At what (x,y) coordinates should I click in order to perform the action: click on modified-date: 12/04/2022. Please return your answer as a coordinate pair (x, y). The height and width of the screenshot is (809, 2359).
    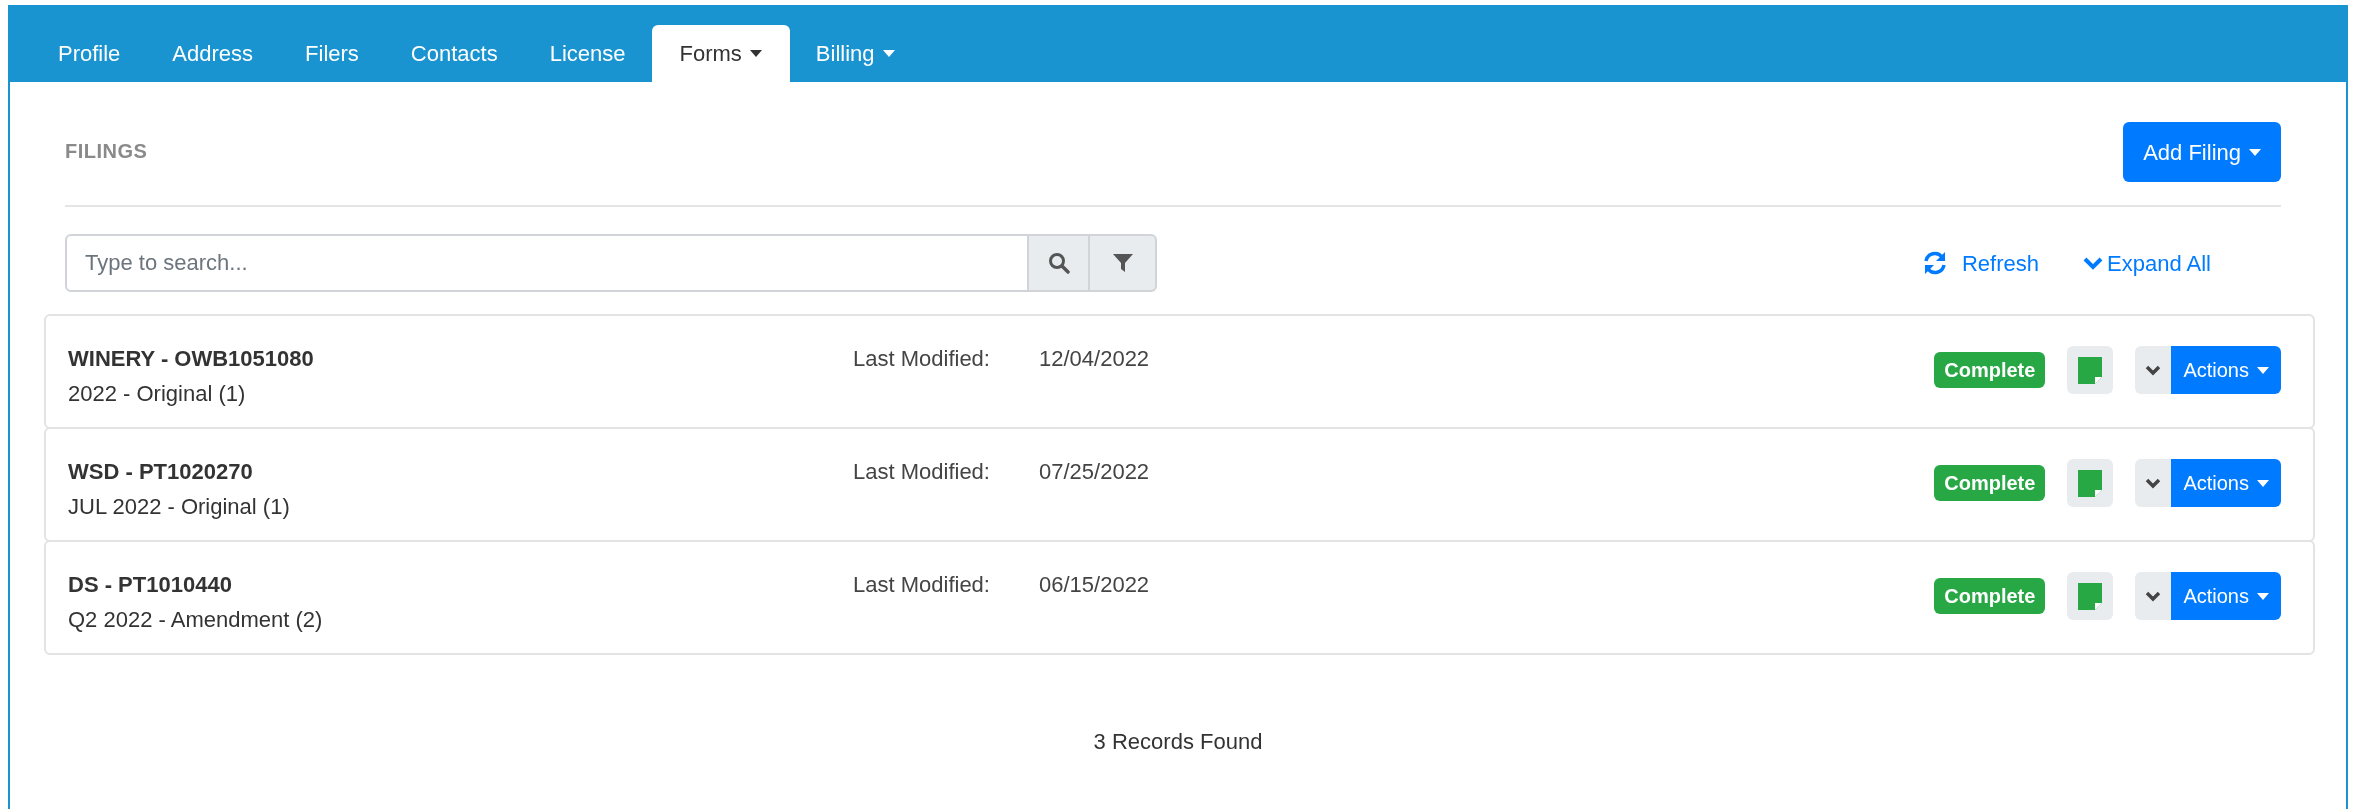
    Looking at the image, I should click on (1094, 359).